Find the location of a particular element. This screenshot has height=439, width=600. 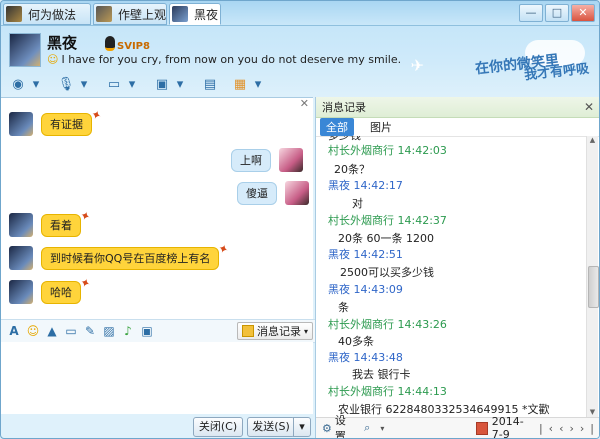

message-item: 上啊 is located at coordinates (267, 160).